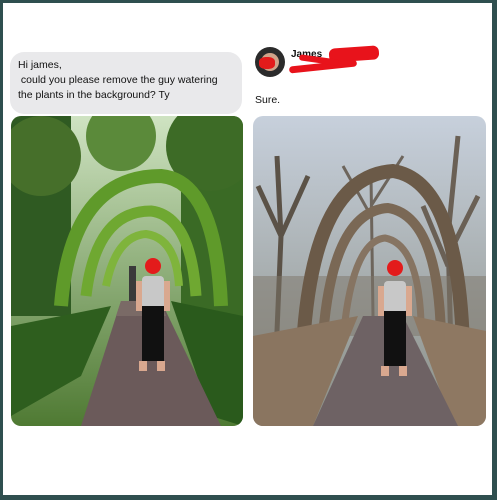 The image size is (497, 500). Describe the element at coordinates (40, 65) in the screenshot. I see `request-line-1: Hi james,` at that location.